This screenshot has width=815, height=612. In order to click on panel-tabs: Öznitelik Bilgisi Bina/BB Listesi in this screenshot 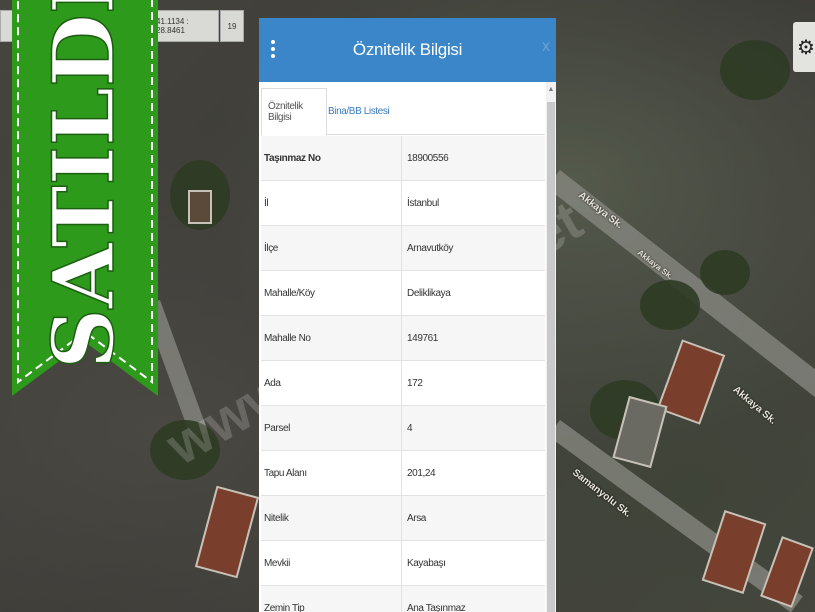, I will do `click(403, 112)`.